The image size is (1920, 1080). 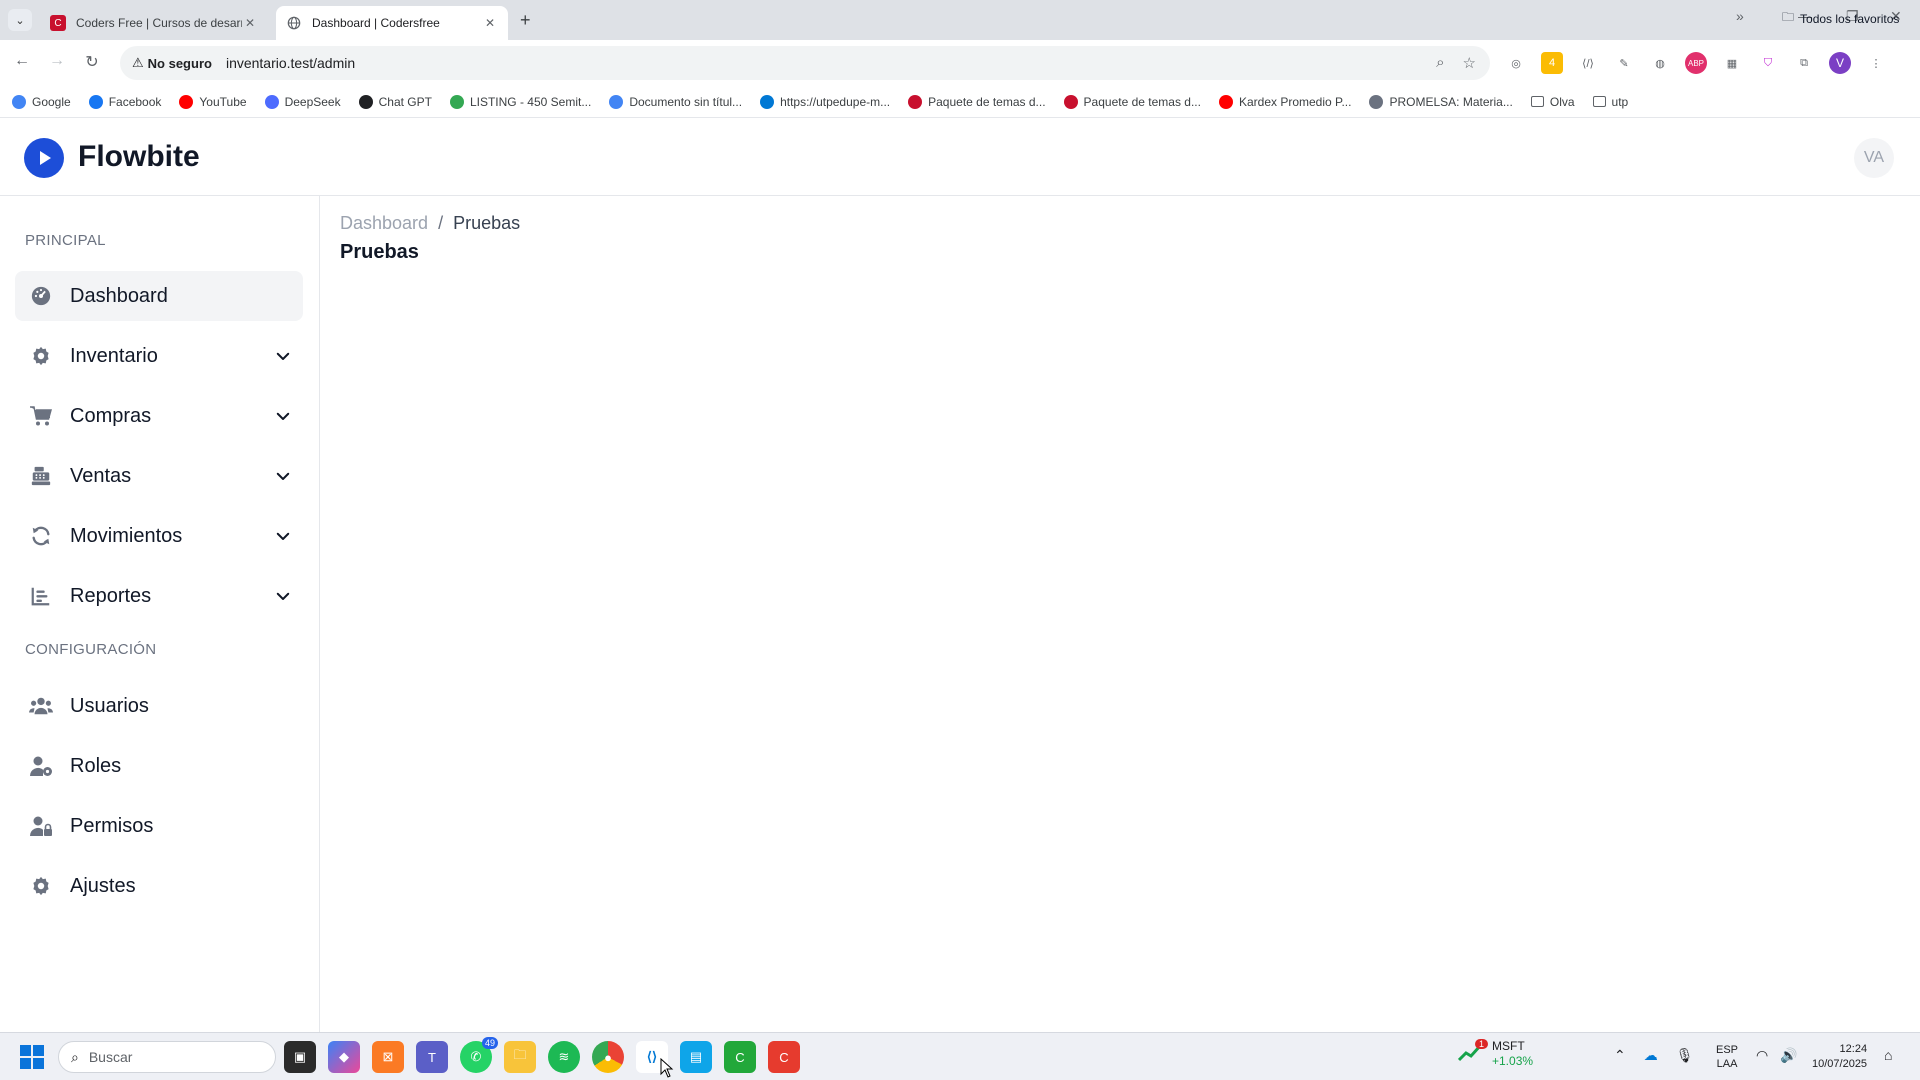 What do you see at coordinates (1469, 63) in the screenshot?
I see `bookmark-star-icon: ☆` at bounding box center [1469, 63].